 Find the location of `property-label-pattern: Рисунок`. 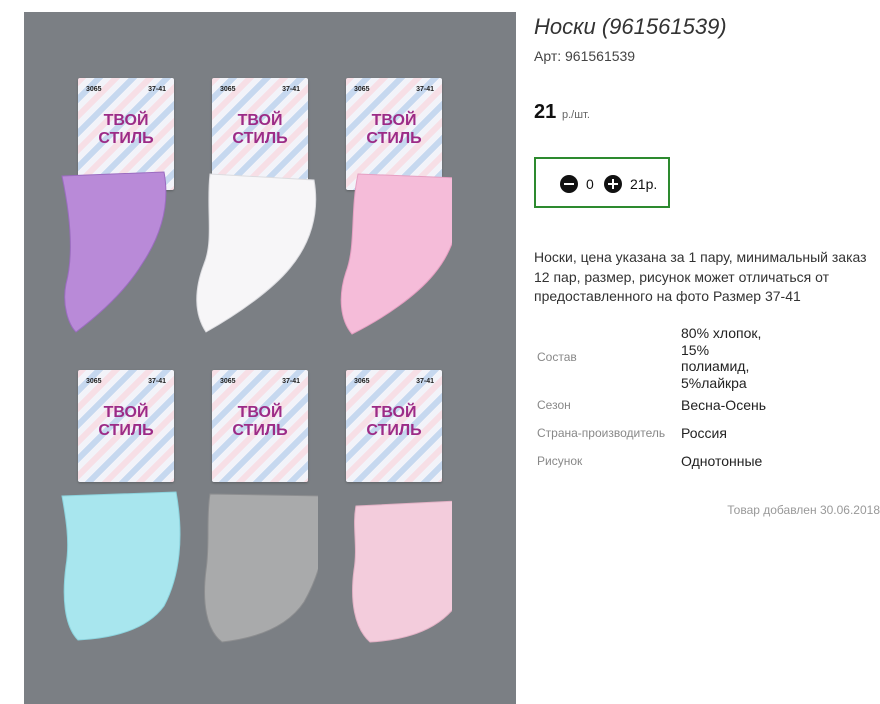

property-label-pattern: Рисунок is located at coordinates (560, 461).